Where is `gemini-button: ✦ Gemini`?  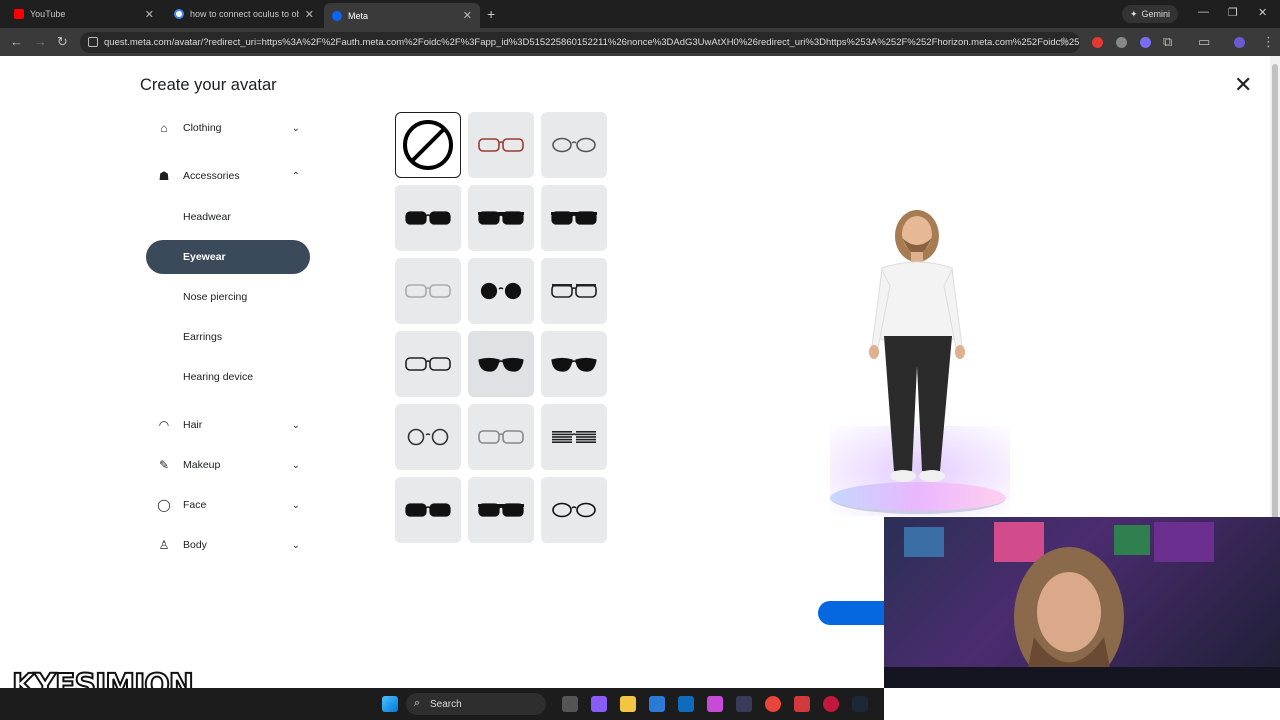 gemini-button: ✦ Gemini is located at coordinates (1150, 14).